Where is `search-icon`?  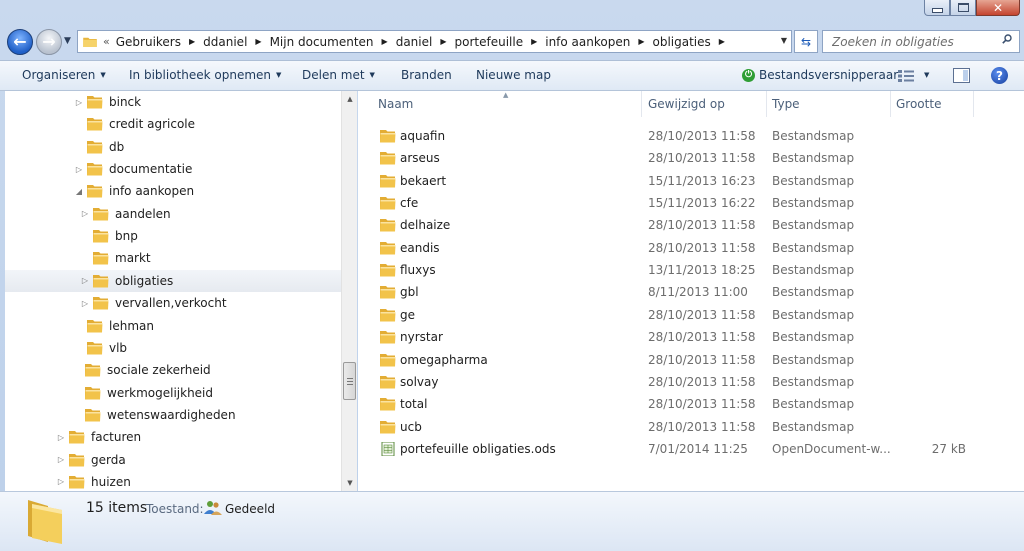
search-icon is located at coordinates (1007, 39).